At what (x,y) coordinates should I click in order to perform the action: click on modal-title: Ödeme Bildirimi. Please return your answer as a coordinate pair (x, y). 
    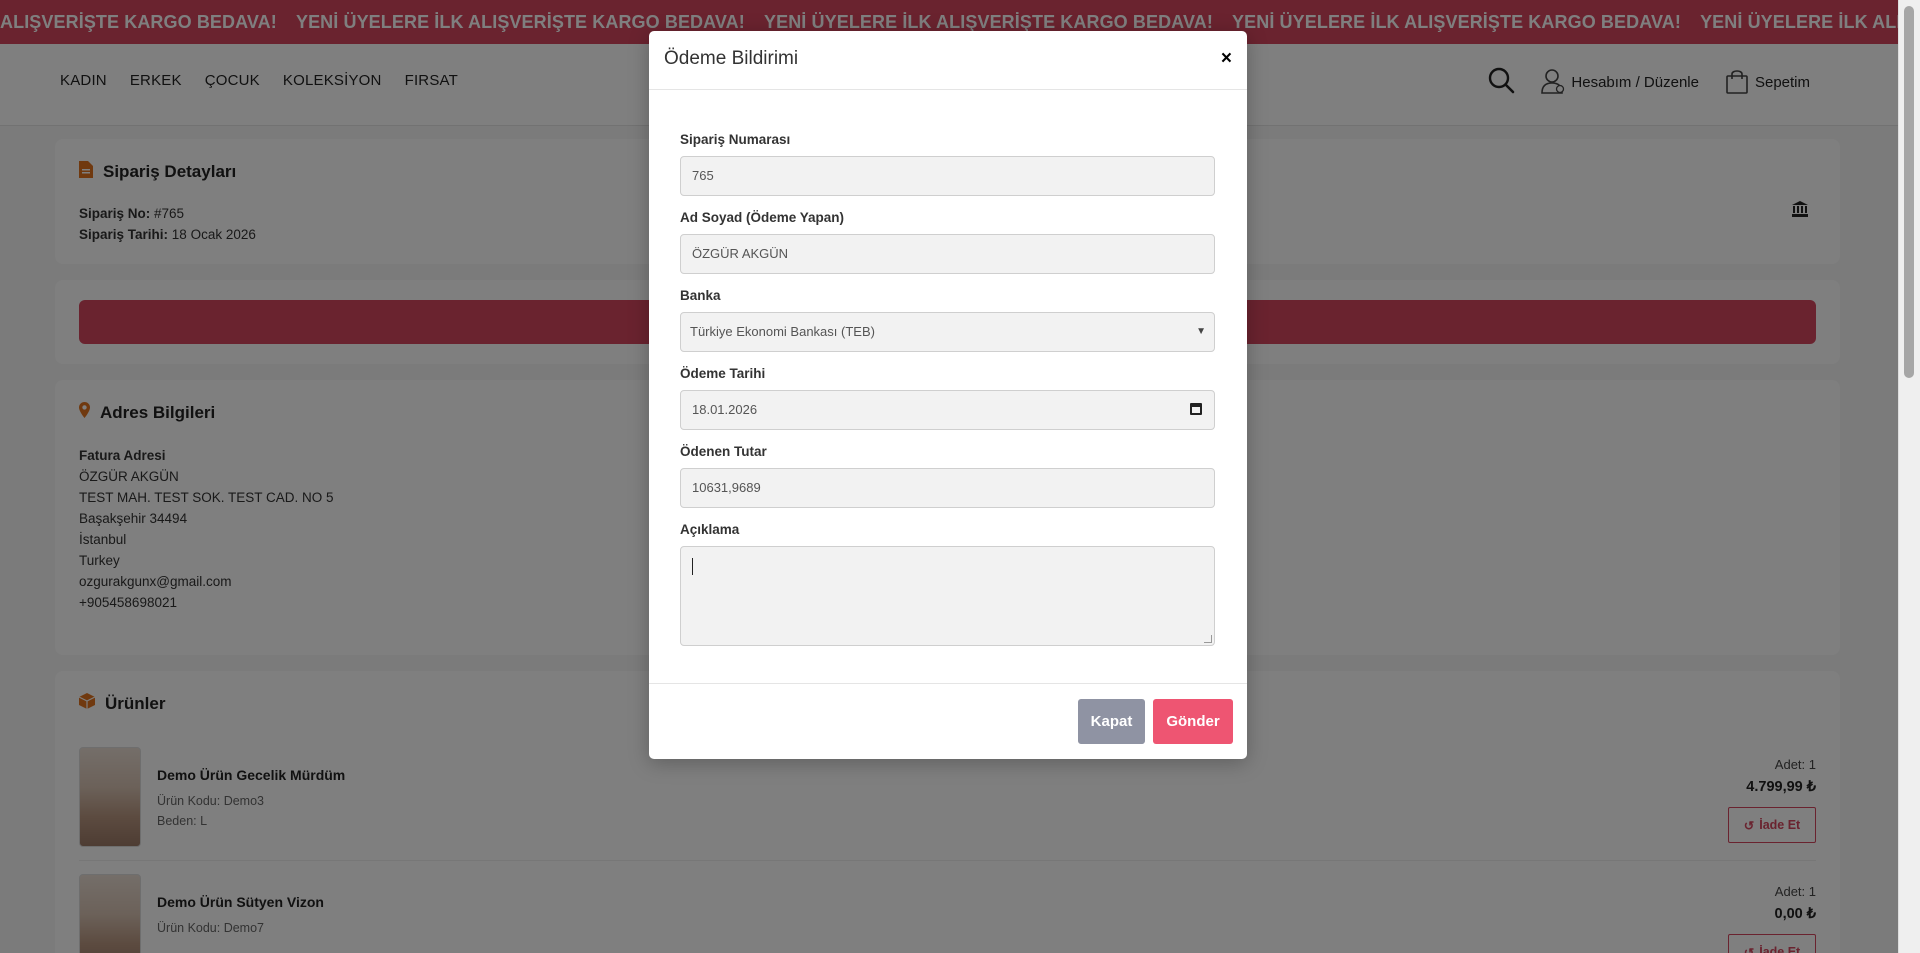
    Looking at the image, I should click on (731, 58).